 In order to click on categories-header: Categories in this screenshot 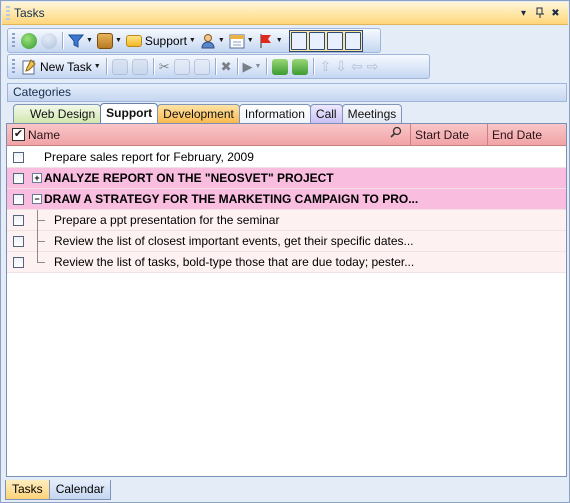, I will do `click(287, 92)`.